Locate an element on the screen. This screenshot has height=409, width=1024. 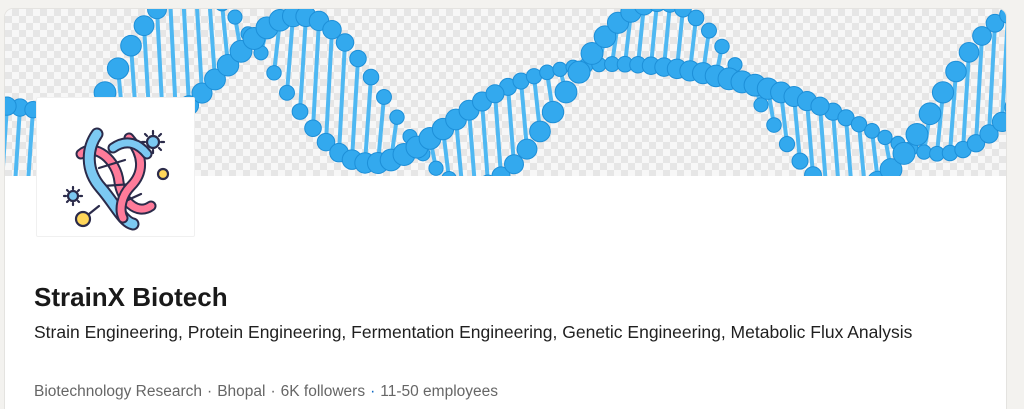
company-logo is located at coordinates (115, 167).